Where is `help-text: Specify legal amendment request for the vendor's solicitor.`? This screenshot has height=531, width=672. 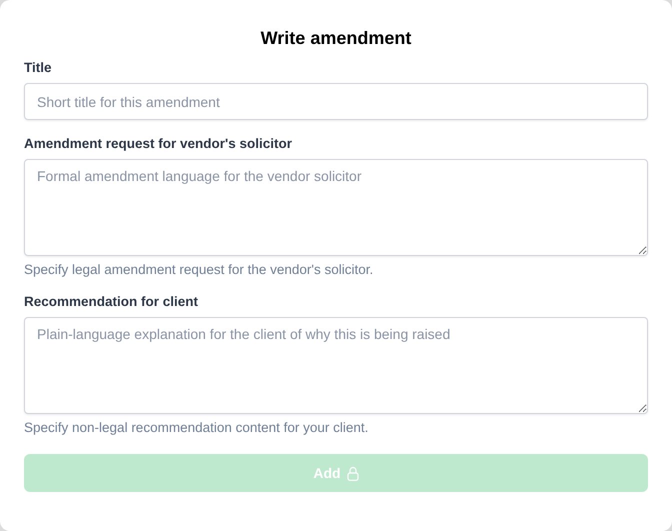 help-text: Specify legal amendment request for the vendor's solicitor. is located at coordinates (199, 270).